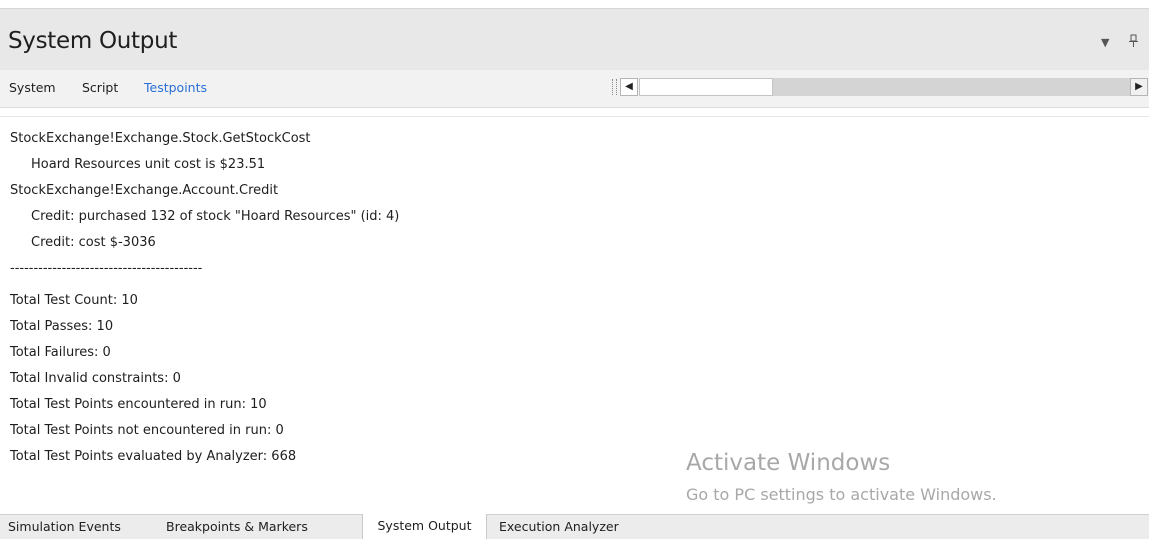 Image resolution: width=1149 pixels, height=539 pixels. What do you see at coordinates (706, 87) in the screenshot?
I see `scrollbar-thumb` at bounding box center [706, 87].